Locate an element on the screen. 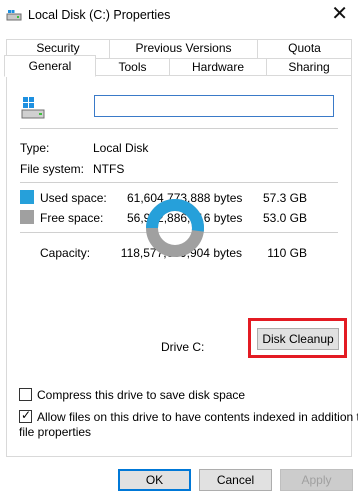 This screenshot has width=358, height=496. tab-quota: Quota is located at coordinates (304, 48).